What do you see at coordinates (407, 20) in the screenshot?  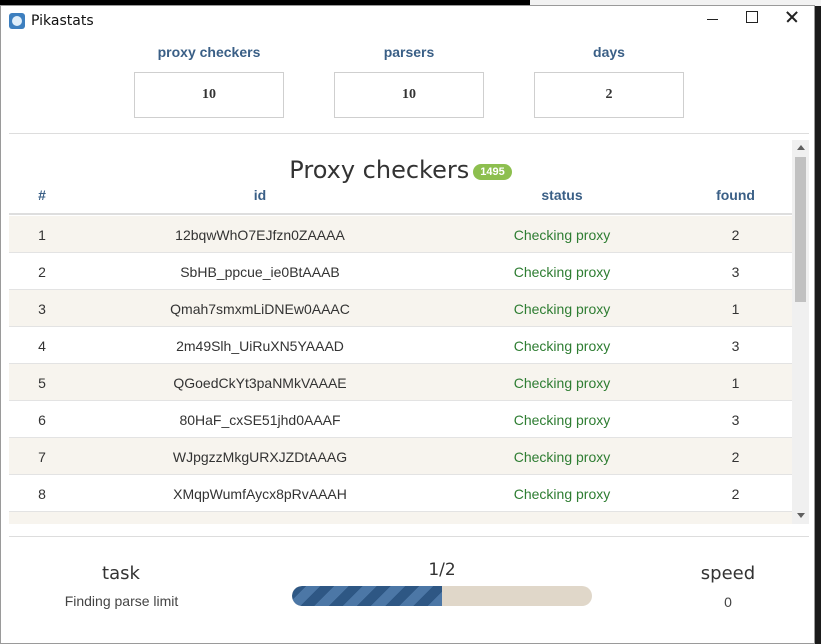 I see `title-bar: Pikastats` at bounding box center [407, 20].